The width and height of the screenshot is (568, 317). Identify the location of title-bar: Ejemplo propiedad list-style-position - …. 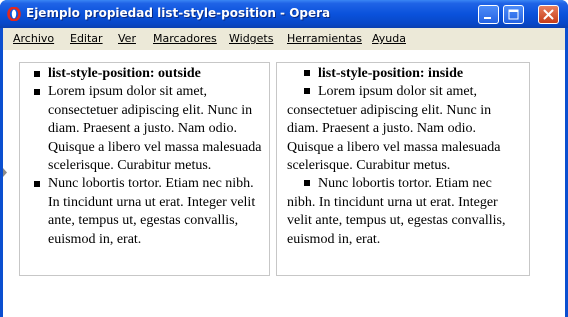
(284, 14).